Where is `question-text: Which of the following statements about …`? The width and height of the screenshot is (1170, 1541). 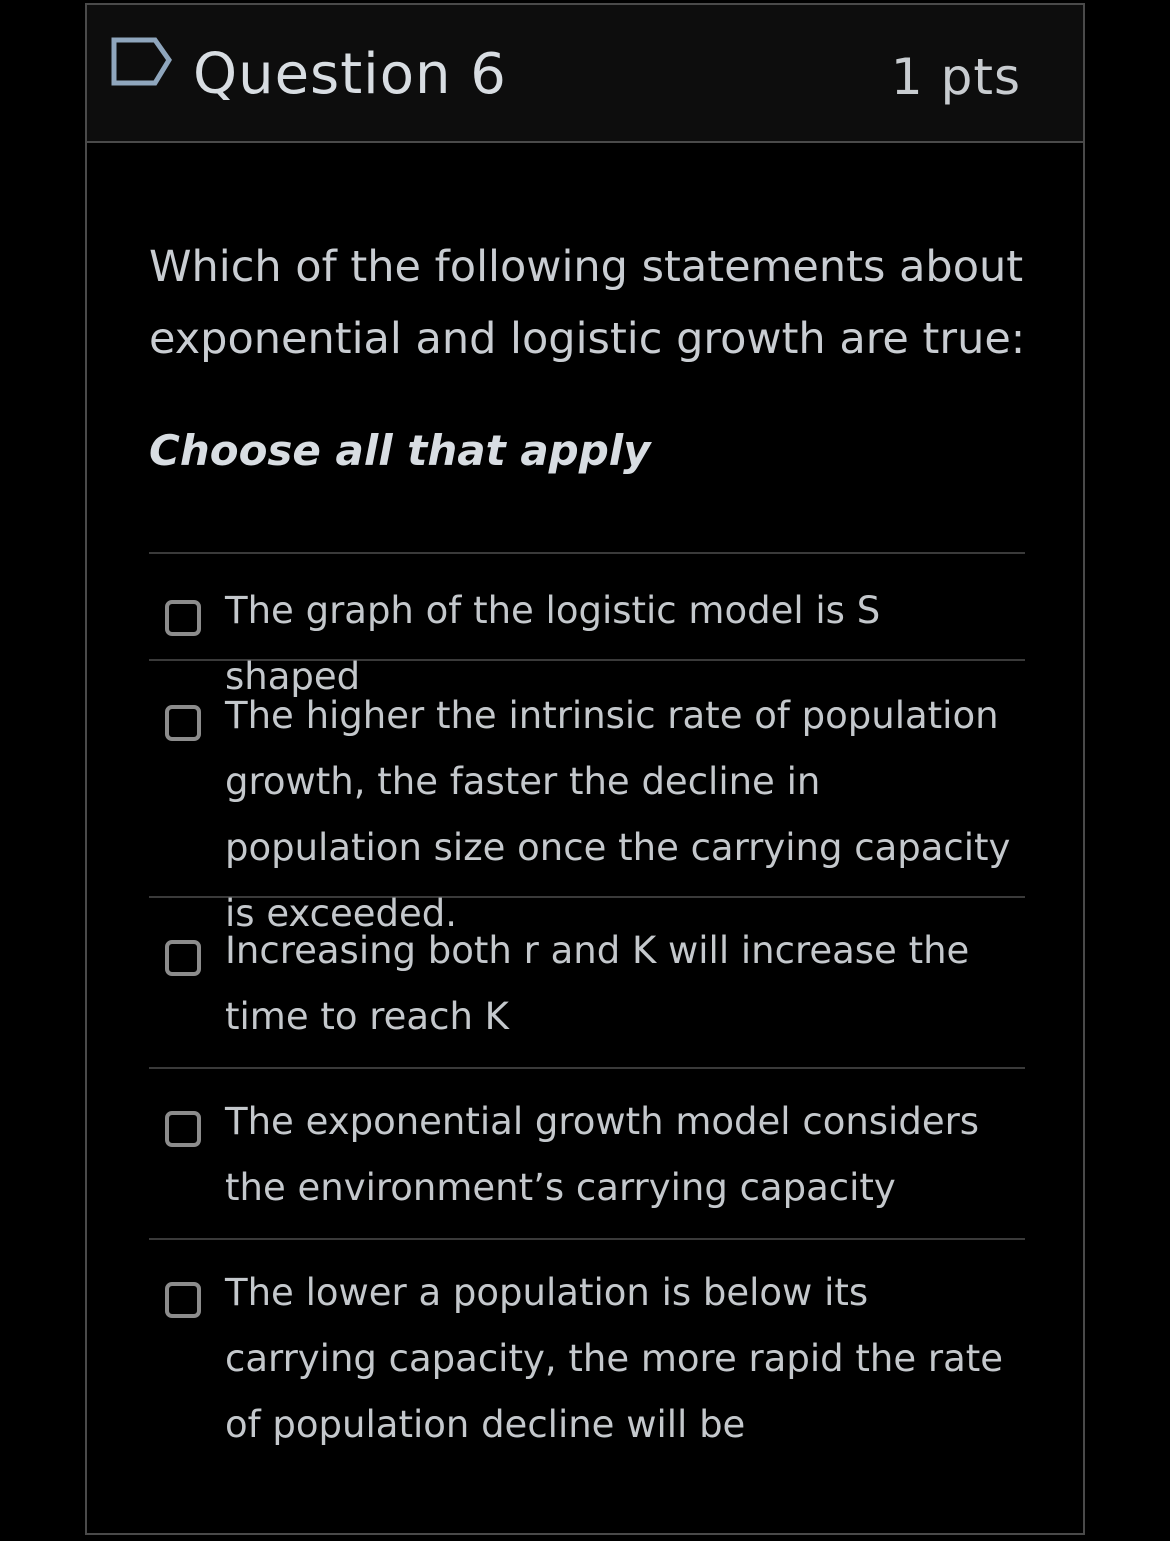 question-text: Which of the following statements about … is located at coordinates (587, 303).